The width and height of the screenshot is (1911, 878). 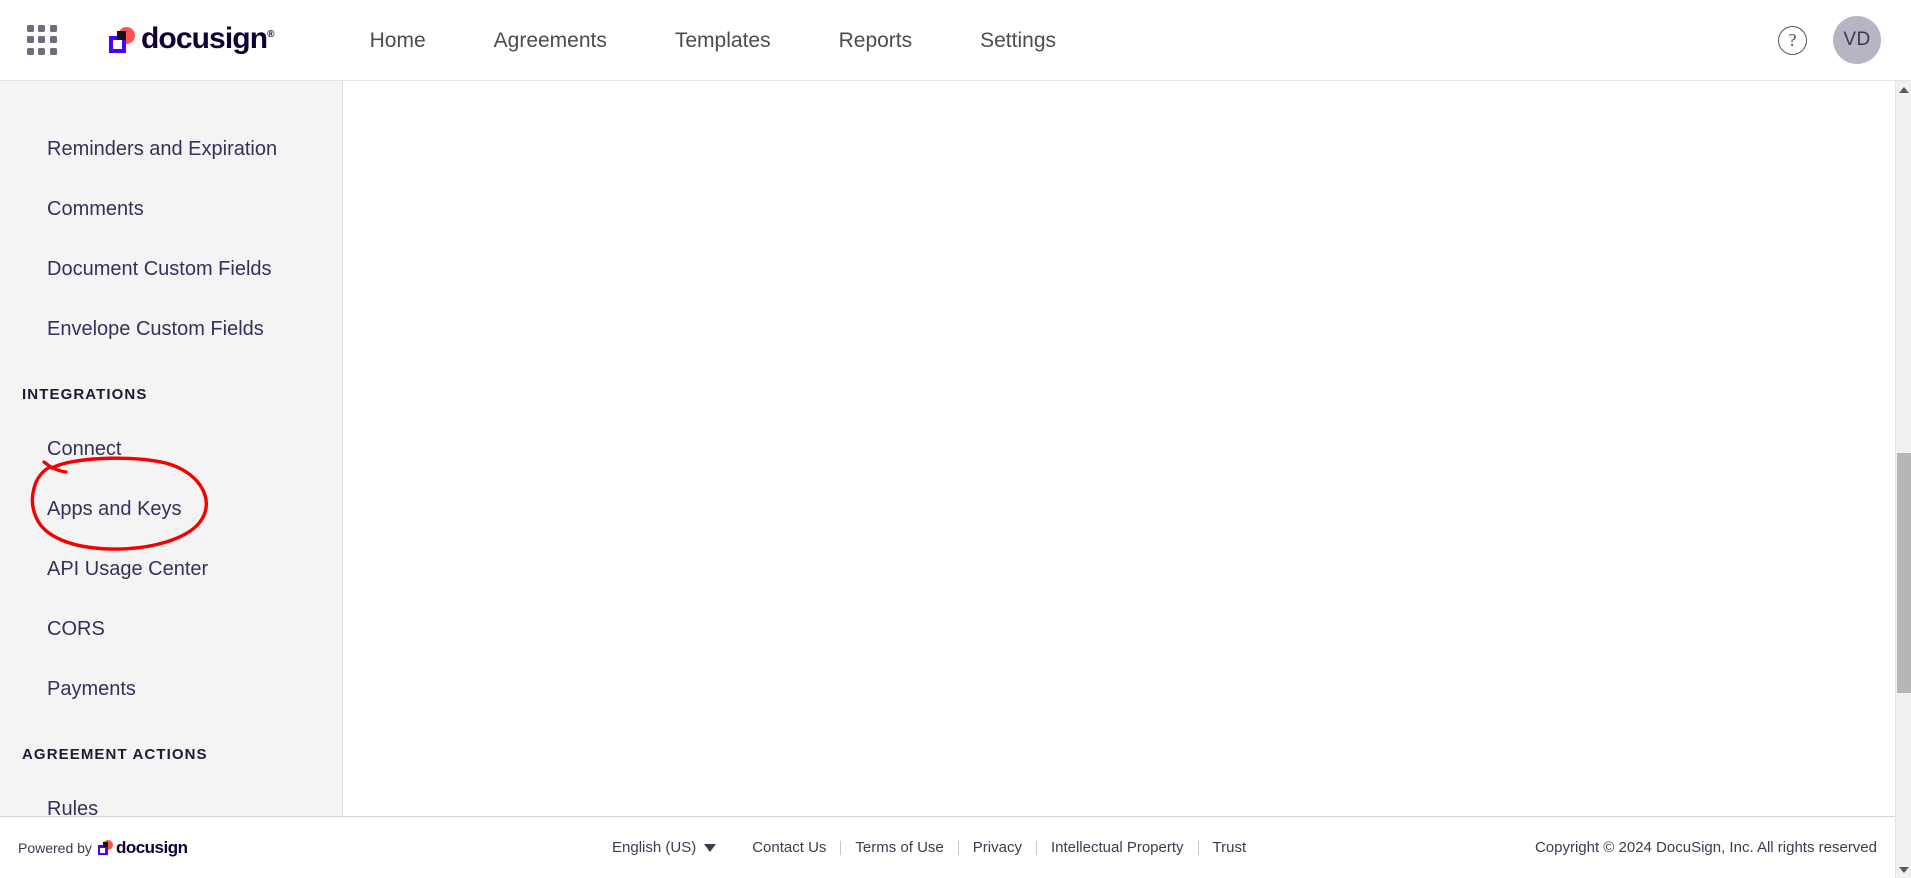 What do you see at coordinates (654, 847) in the screenshot?
I see `language-selector-label: English (US)` at bounding box center [654, 847].